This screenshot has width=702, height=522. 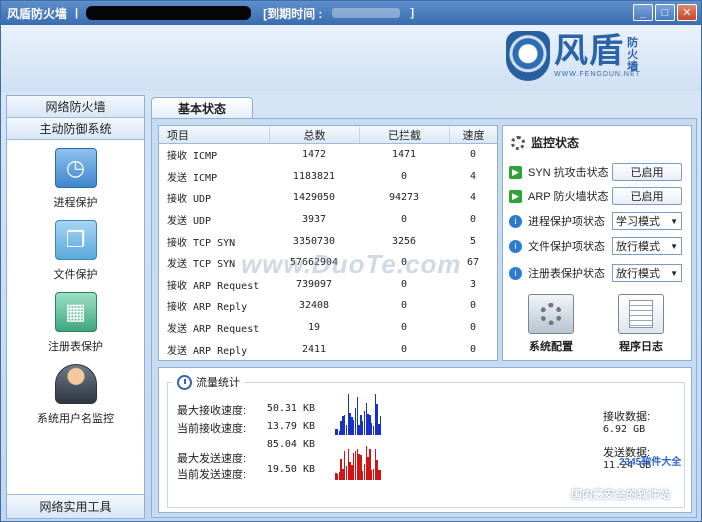 What do you see at coordinates (290, 469) in the screenshot?
I see `cur-send-value: 19.50 KB` at bounding box center [290, 469].